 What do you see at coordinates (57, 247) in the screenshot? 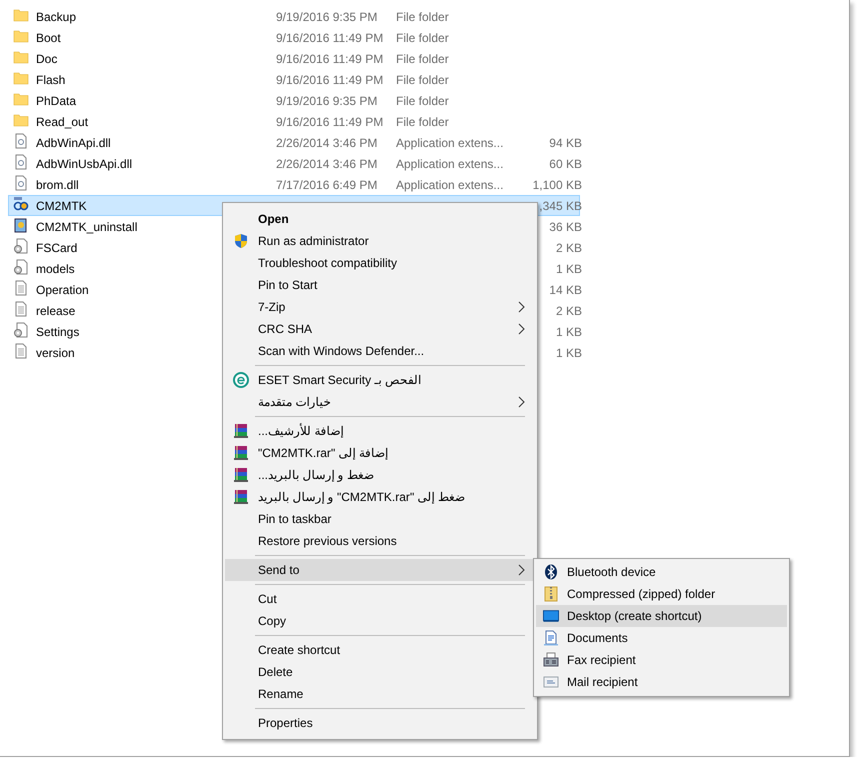
I see `file-name: FSCard` at bounding box center [57, 247].